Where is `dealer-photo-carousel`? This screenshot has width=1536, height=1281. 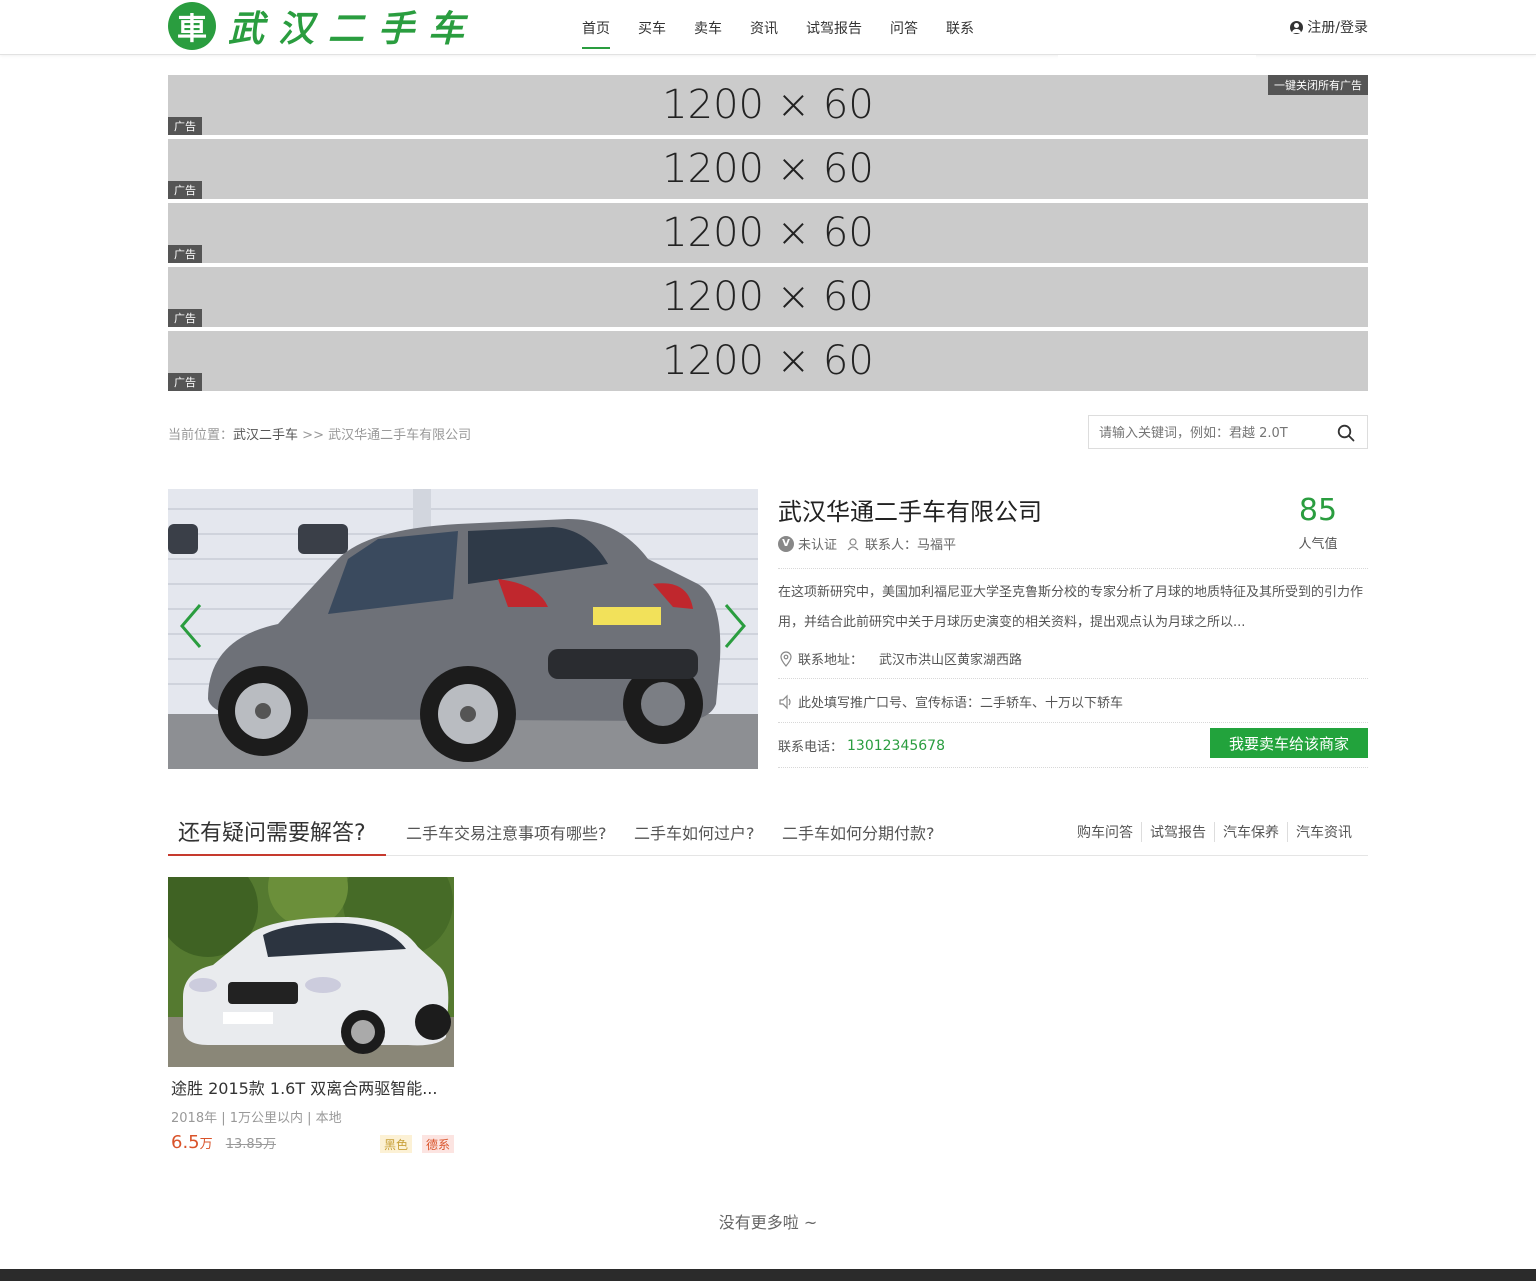
dealer-photo-carousel is located at coordinates (463, 629).